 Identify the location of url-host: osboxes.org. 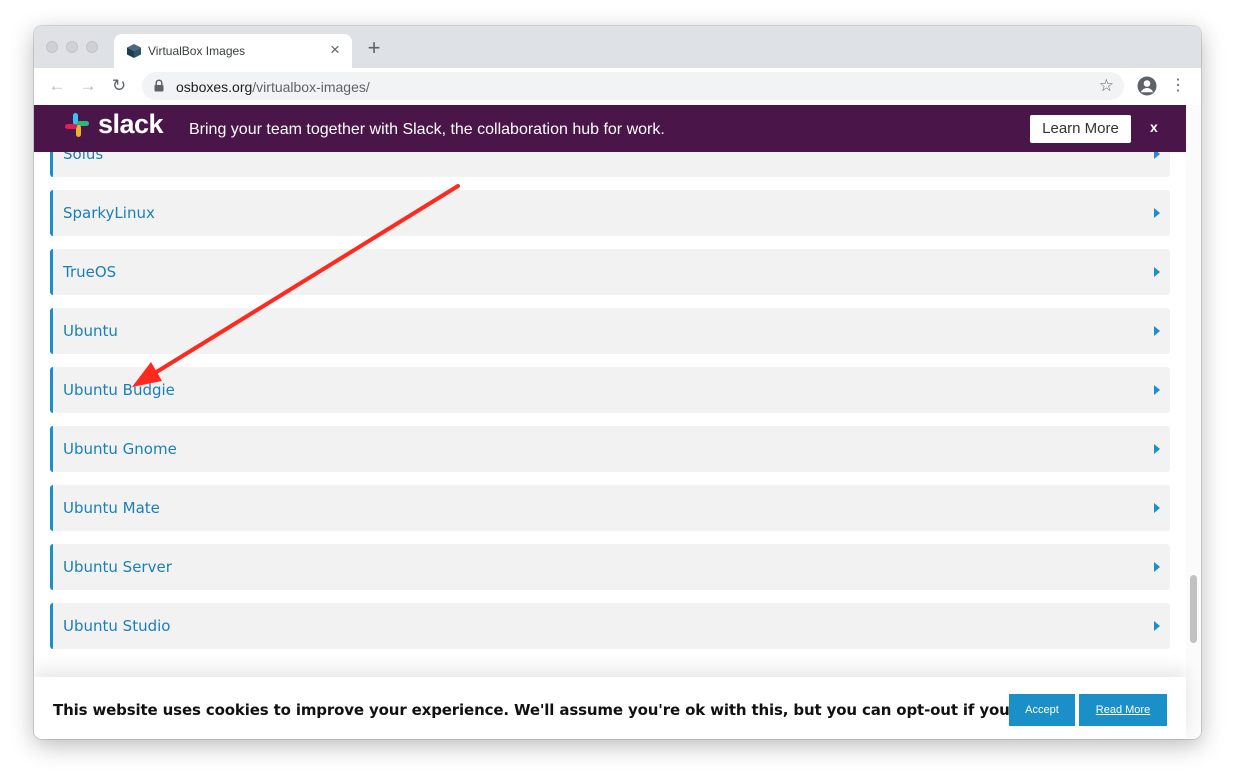
(214, 87).